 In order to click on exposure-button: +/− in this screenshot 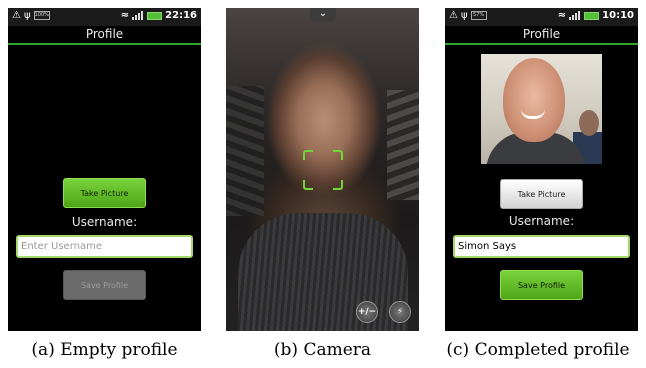, I will do `click(367, 312)`.